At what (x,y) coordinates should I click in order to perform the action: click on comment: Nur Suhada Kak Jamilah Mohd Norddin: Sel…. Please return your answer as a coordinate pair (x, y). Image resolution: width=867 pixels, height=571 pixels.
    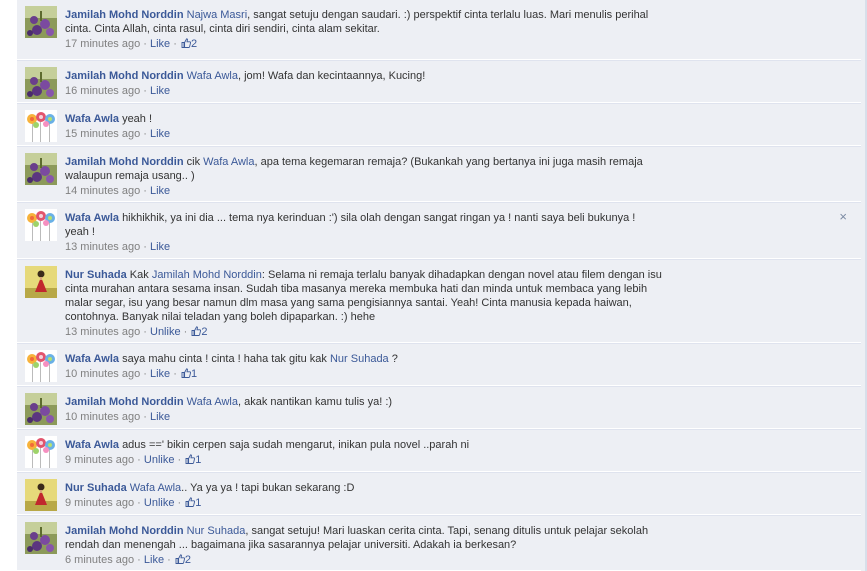
    Looking at the image, I should click on (439, 301).